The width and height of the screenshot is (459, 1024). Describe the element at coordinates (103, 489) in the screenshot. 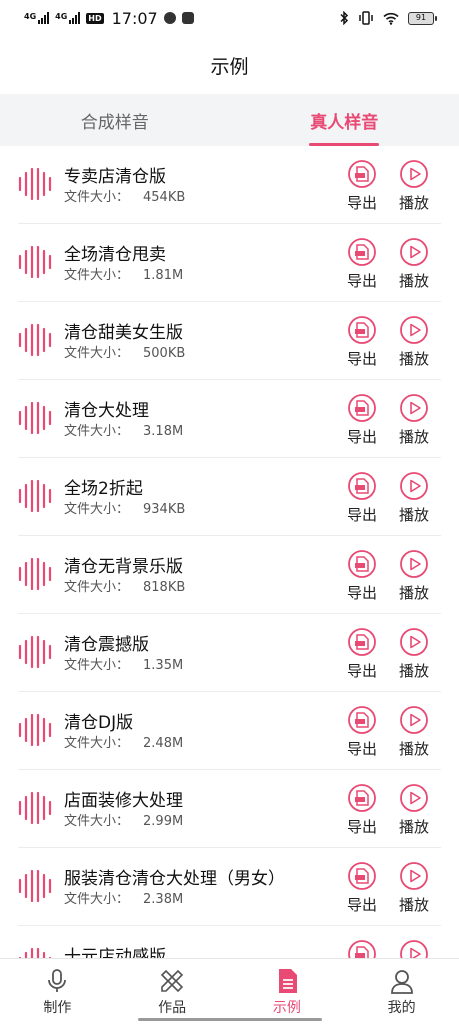

I see `item-title: 全场2折起` at that location.